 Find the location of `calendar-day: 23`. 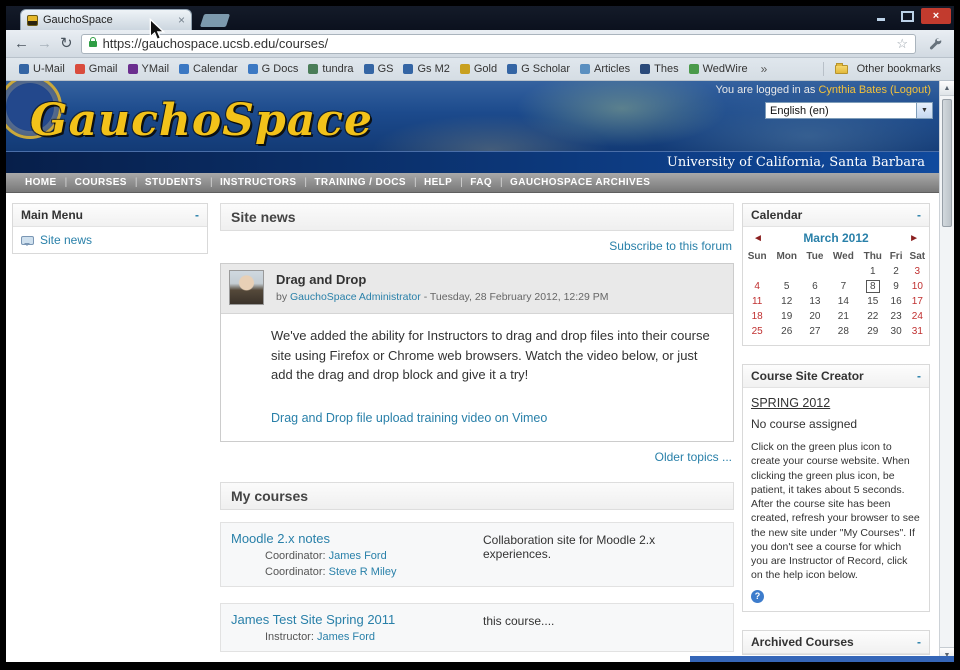

calendar-day: 23 is located at coordinates (896, 316).